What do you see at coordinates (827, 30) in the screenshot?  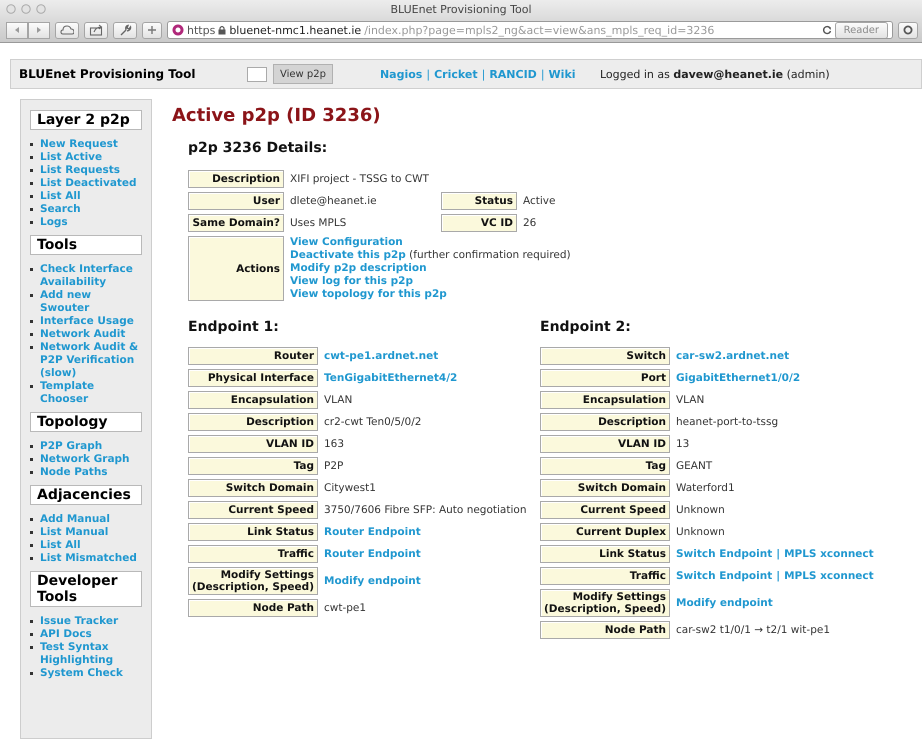 I see `reload-icon` at bounding box center [827, 30].